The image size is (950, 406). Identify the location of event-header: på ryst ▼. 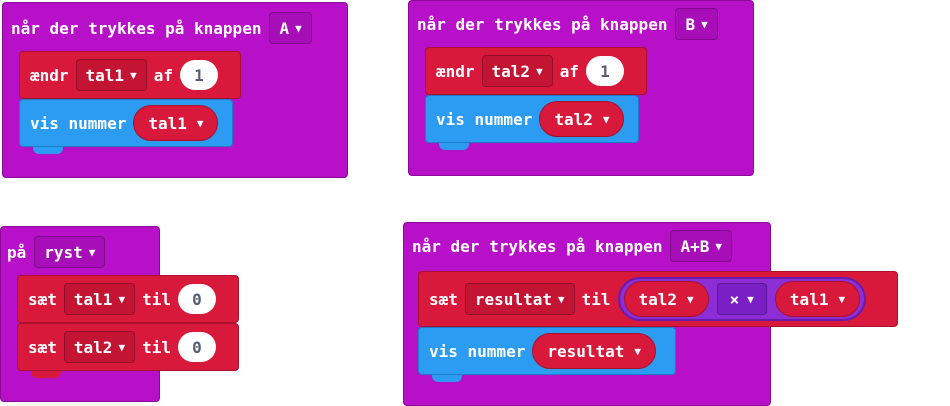
(56, 252).